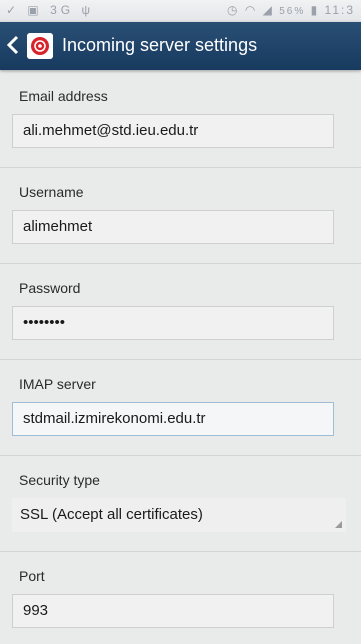 Image resolution: width=361 pixels, height=644 pixels. I want to click on notification-icons: ✓ ▣ 3G ψ, so click(50, 10).